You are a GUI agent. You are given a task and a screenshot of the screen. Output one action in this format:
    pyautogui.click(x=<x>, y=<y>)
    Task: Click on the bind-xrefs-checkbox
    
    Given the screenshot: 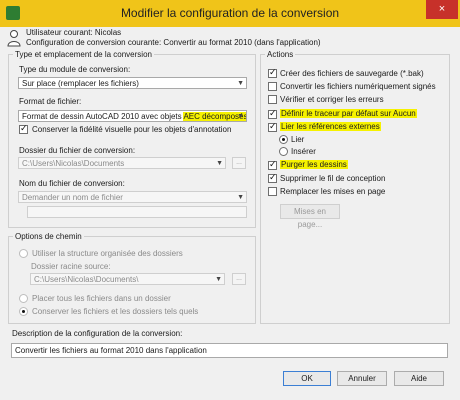 What is the action you would take?
    pyautogui.click(x=272, y=126)
    